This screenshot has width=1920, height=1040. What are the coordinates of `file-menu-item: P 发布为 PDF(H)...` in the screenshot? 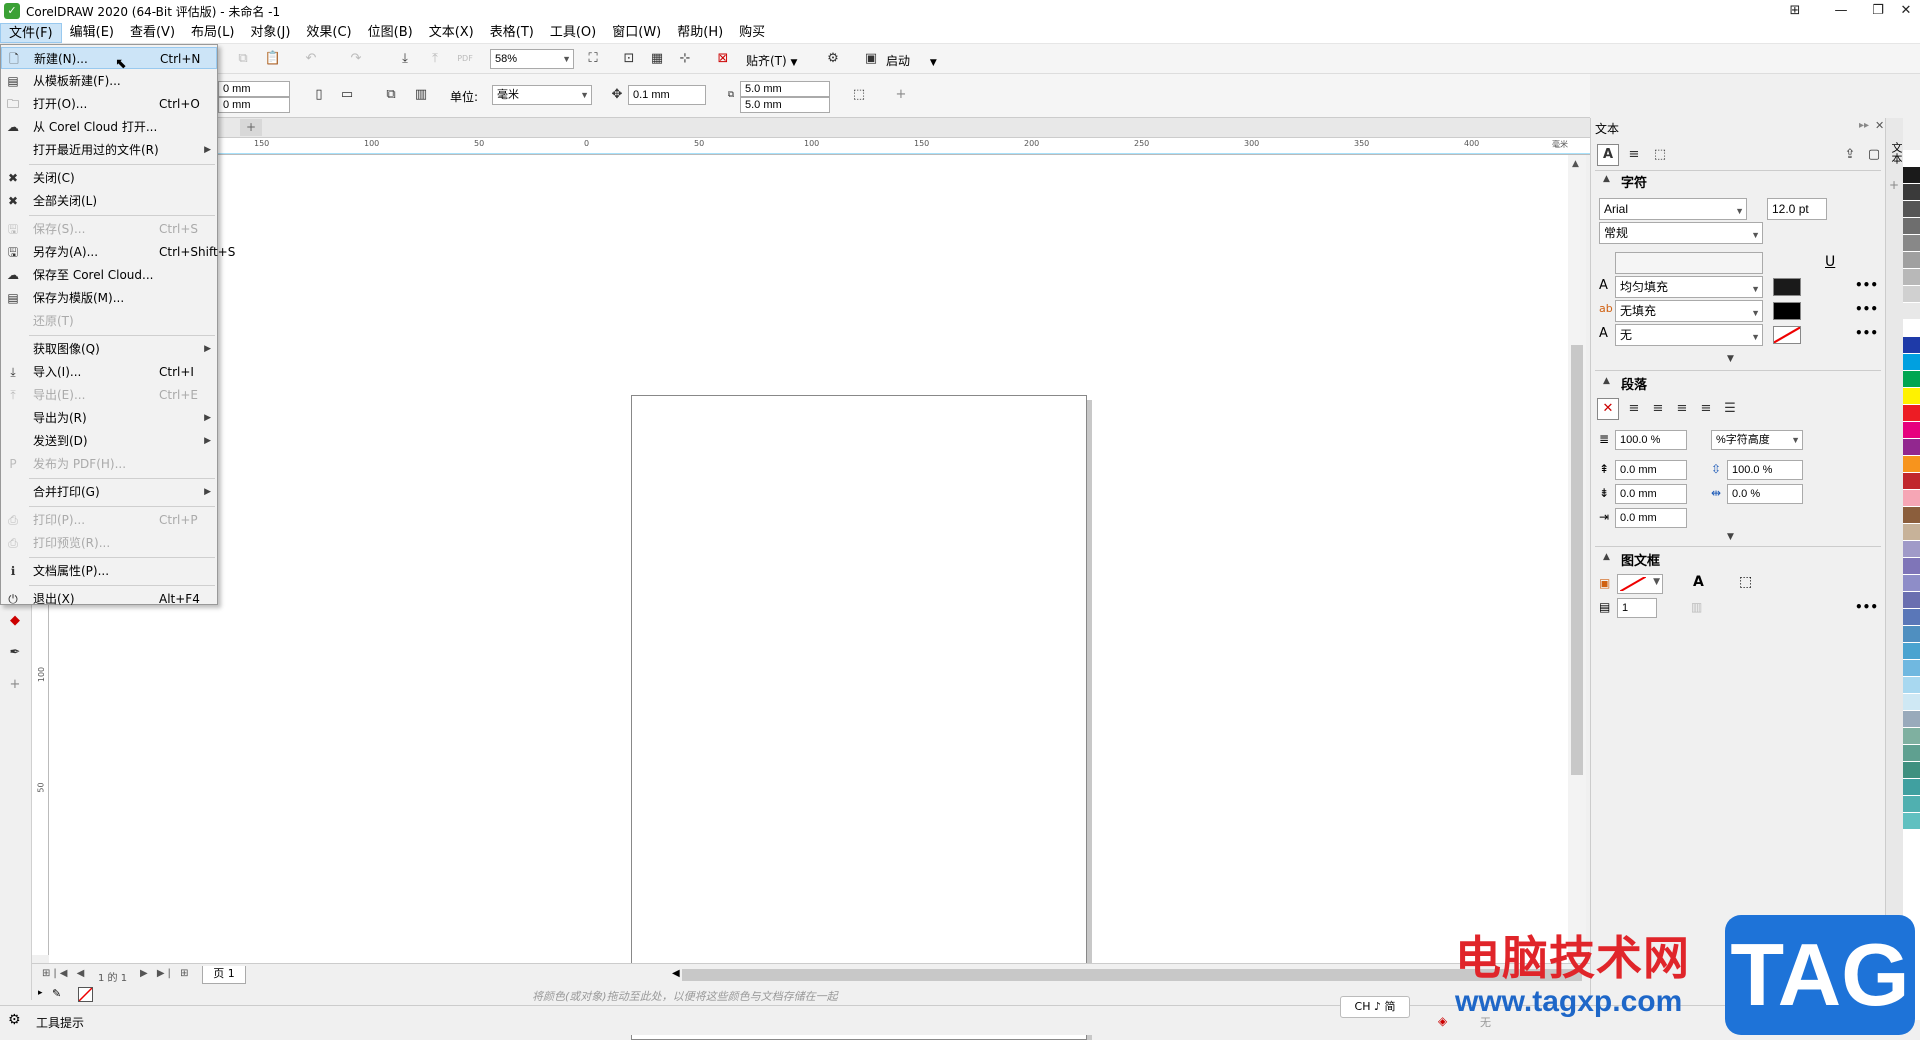 It's located at (109, 464).